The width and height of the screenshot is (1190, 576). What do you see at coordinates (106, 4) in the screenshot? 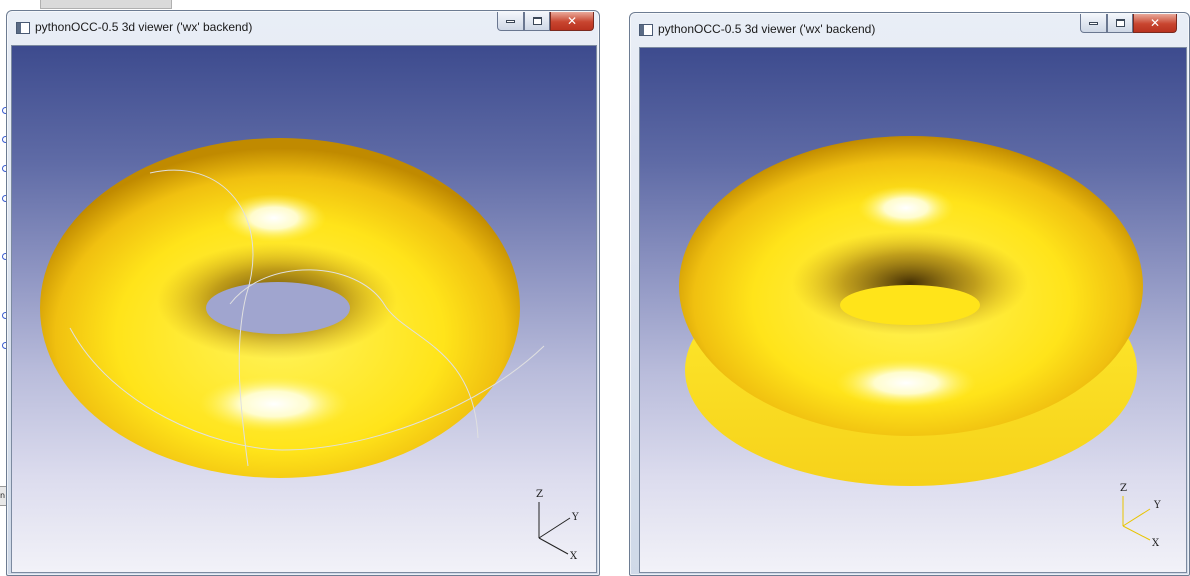
I see `background-toolbar` at bounding box center [106, 4].